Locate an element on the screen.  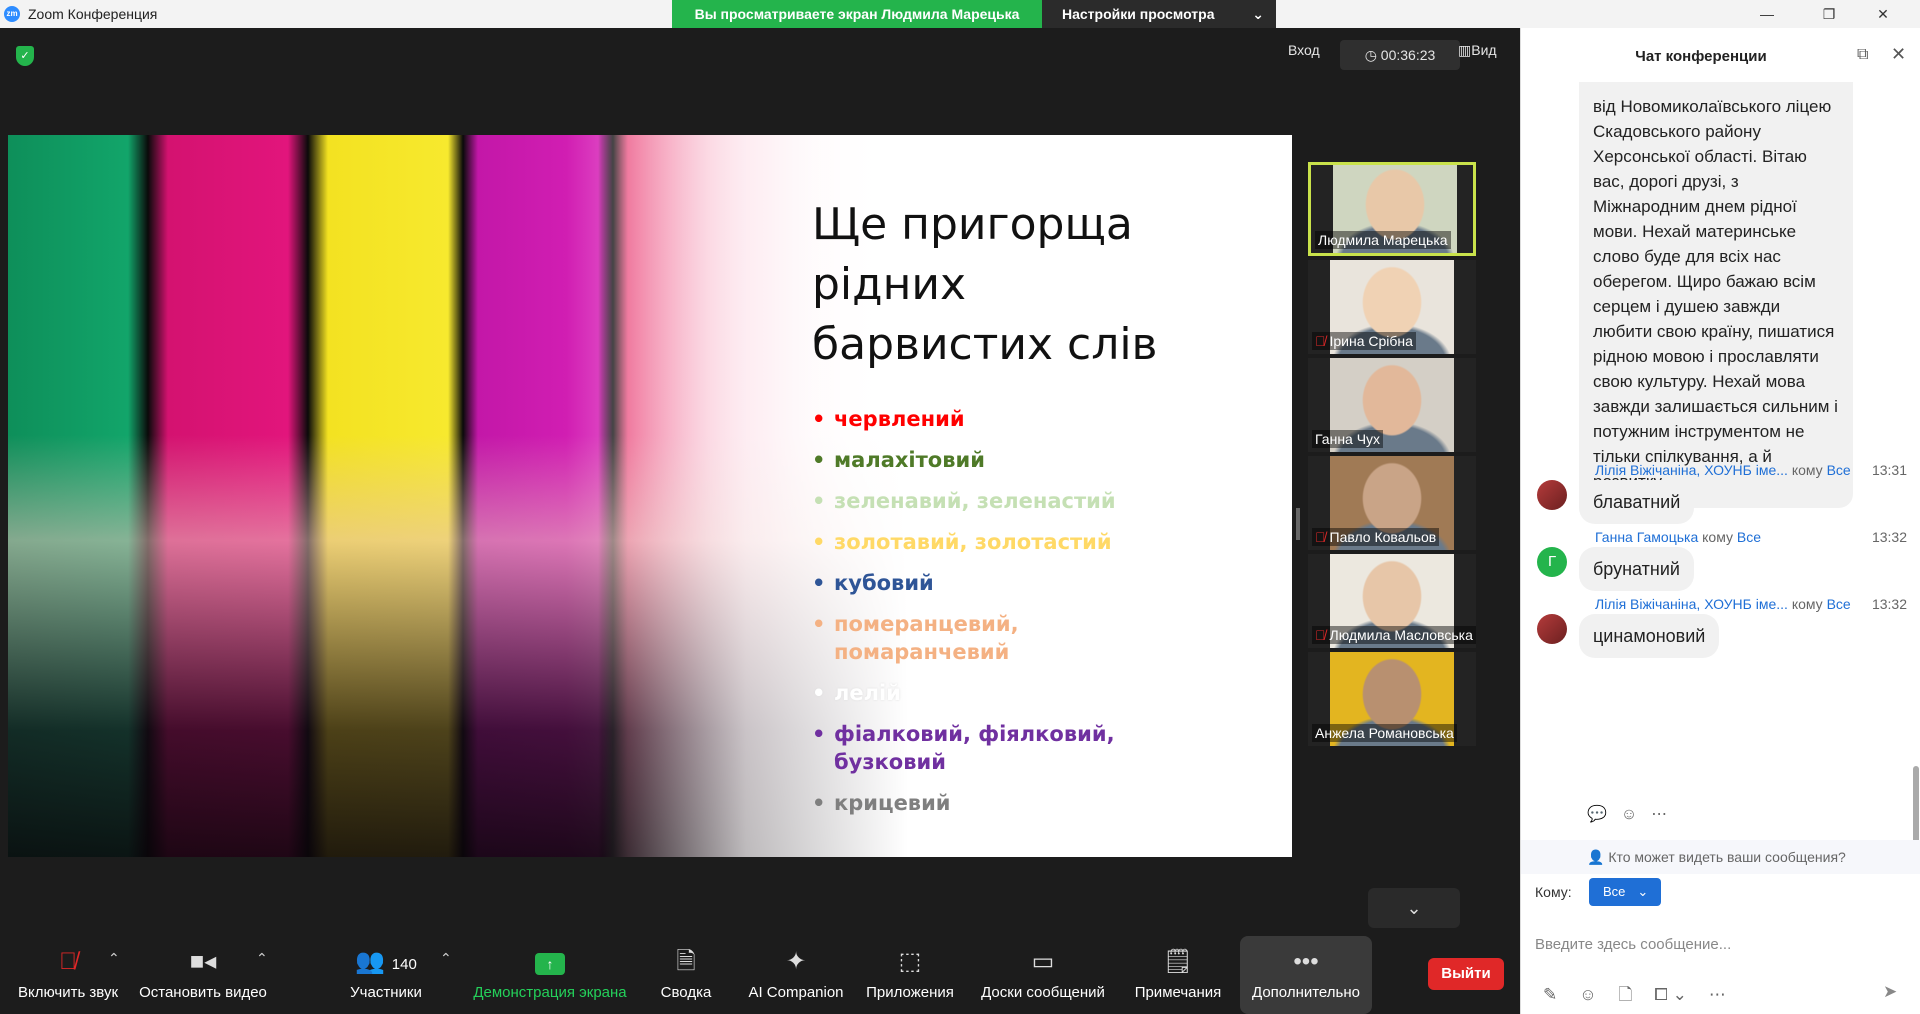
chat-message-input is located at coordinates (1720, 944).